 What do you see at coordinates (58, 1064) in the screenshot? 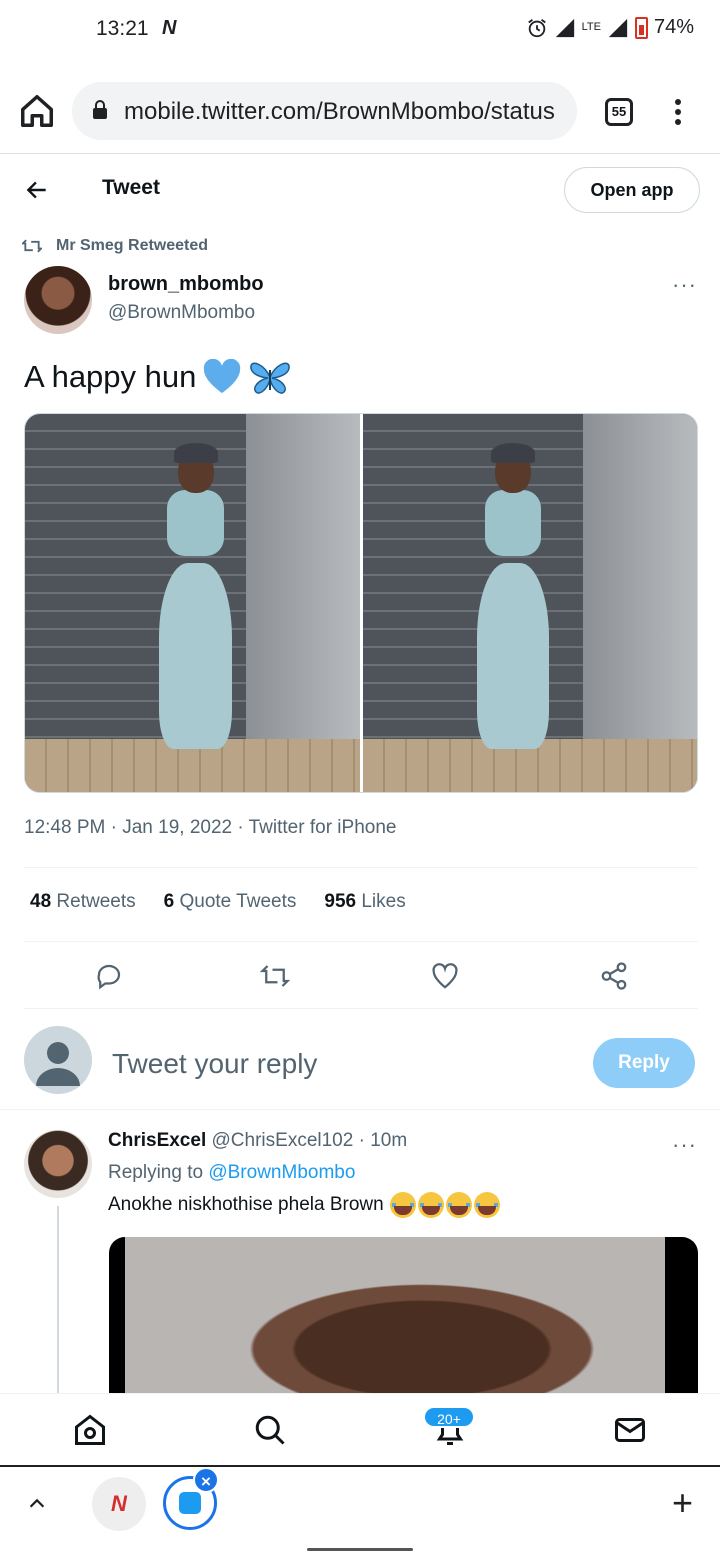
I see `default-user-icon` at bounding box center [58, 1064].